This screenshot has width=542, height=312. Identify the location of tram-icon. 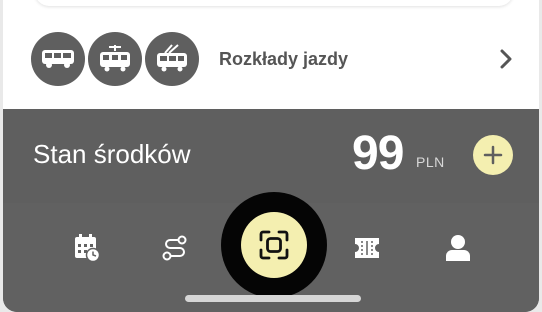
(115, 59).